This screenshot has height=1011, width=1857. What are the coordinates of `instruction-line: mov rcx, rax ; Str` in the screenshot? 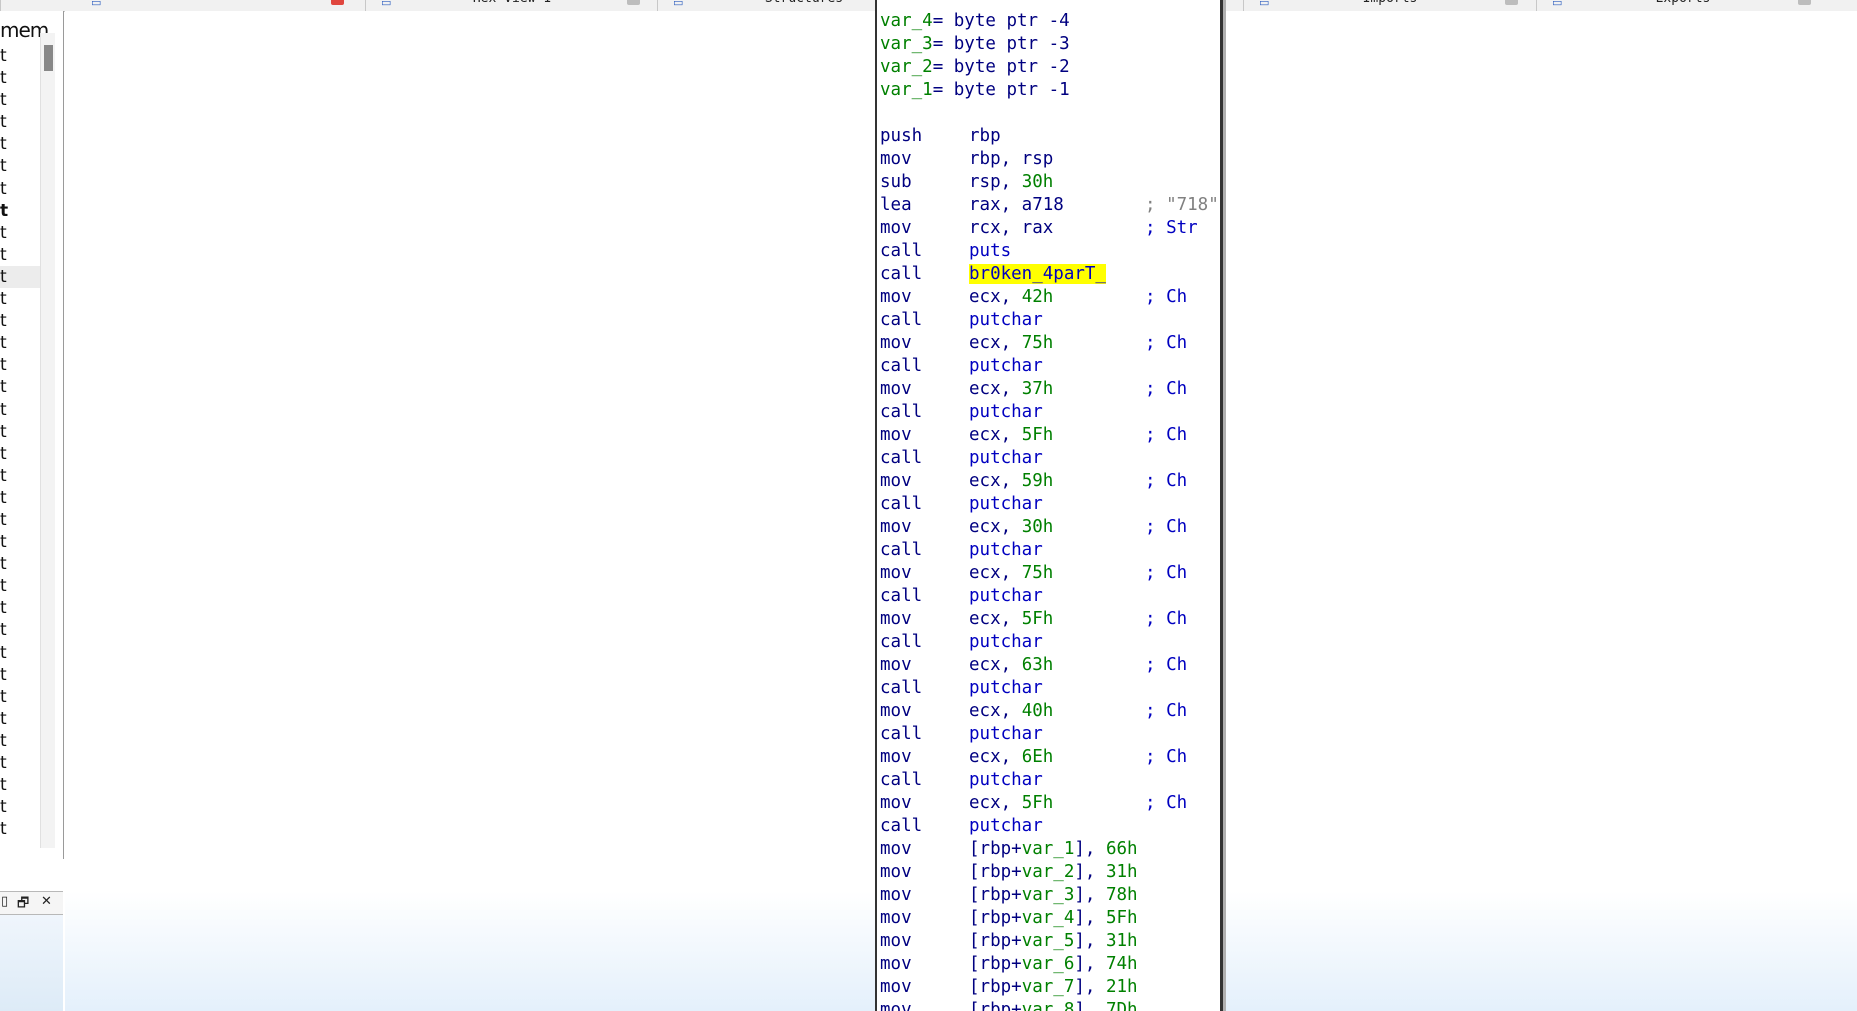 It's located at (1050, 228).